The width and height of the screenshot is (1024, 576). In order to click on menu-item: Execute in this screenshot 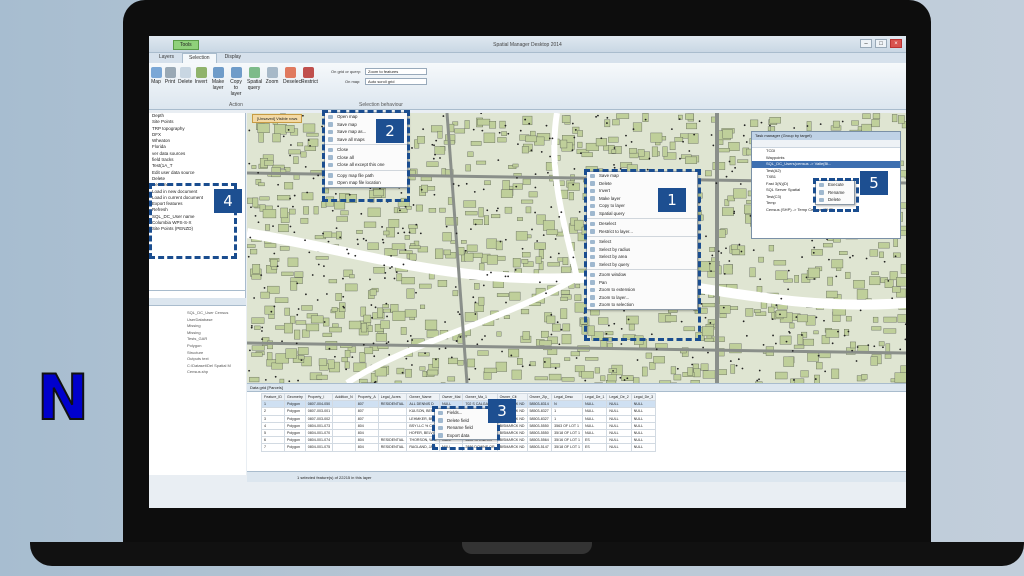, I will do `click(835, 185)`.